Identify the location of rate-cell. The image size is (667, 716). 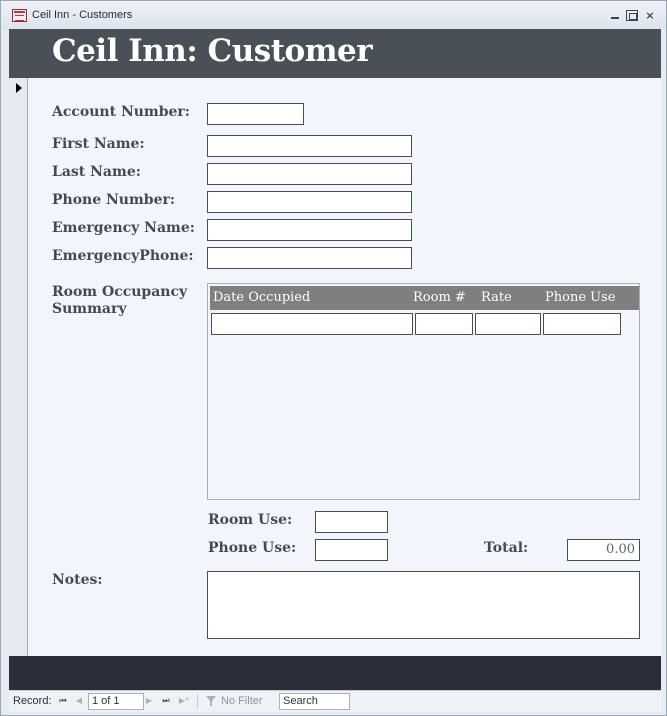
(508, 324).